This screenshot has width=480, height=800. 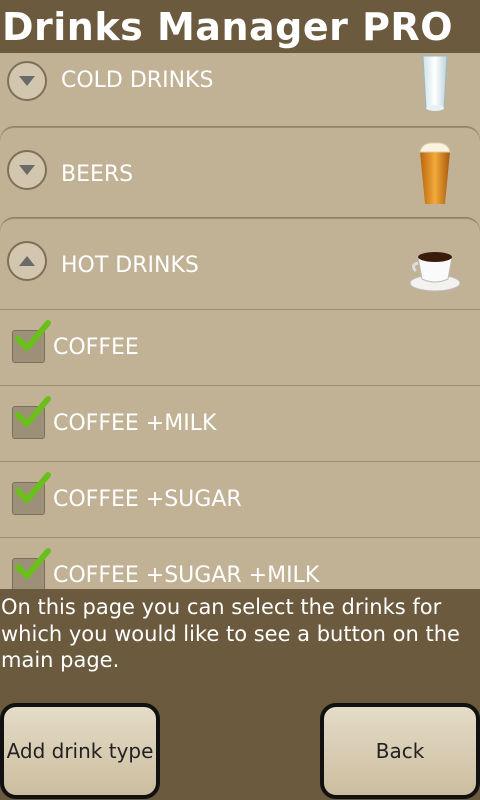 I want to click on title-bar: Drinks Manager PRO, so click(x=240, y=26).